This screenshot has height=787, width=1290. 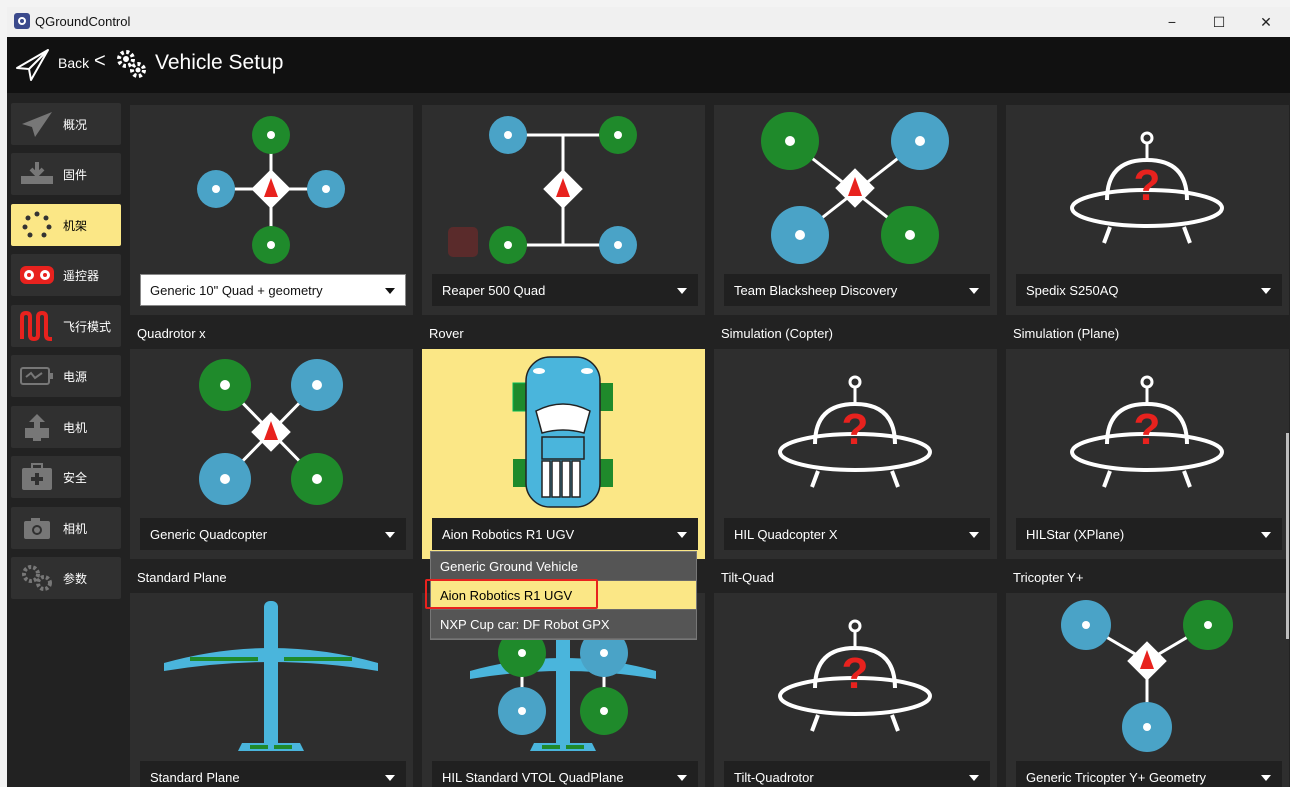 What do you see at coordinates (36, 376) in the screenshot?
I see `battery-icon` at bounding box center [36, 376].